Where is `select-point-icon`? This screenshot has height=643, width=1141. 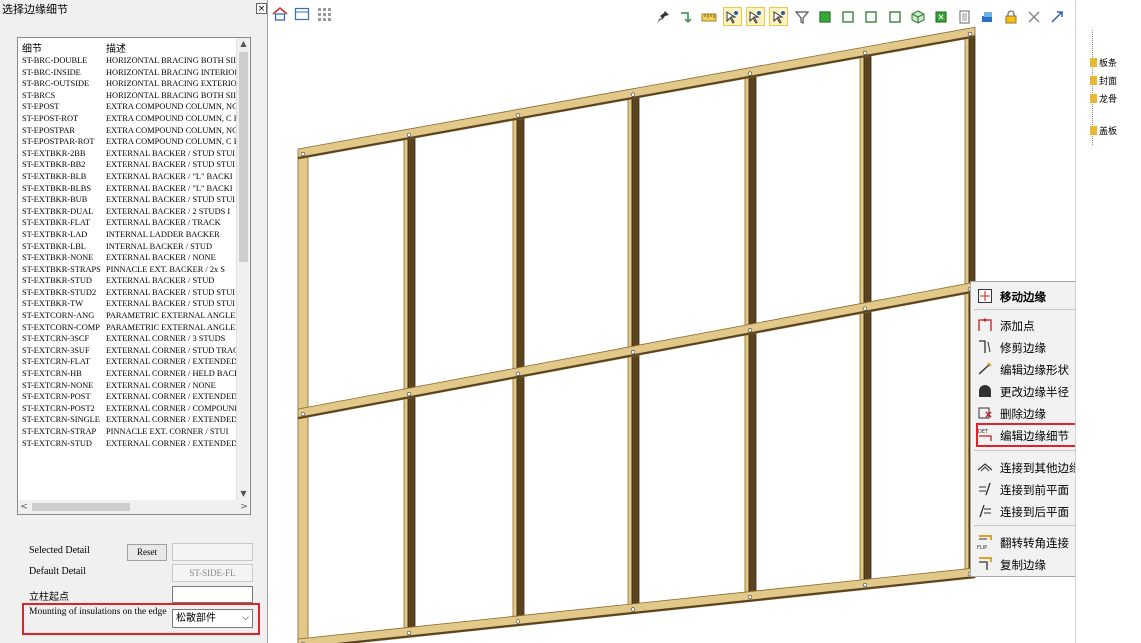 select-point-icon is located at coordinates (732, 16).